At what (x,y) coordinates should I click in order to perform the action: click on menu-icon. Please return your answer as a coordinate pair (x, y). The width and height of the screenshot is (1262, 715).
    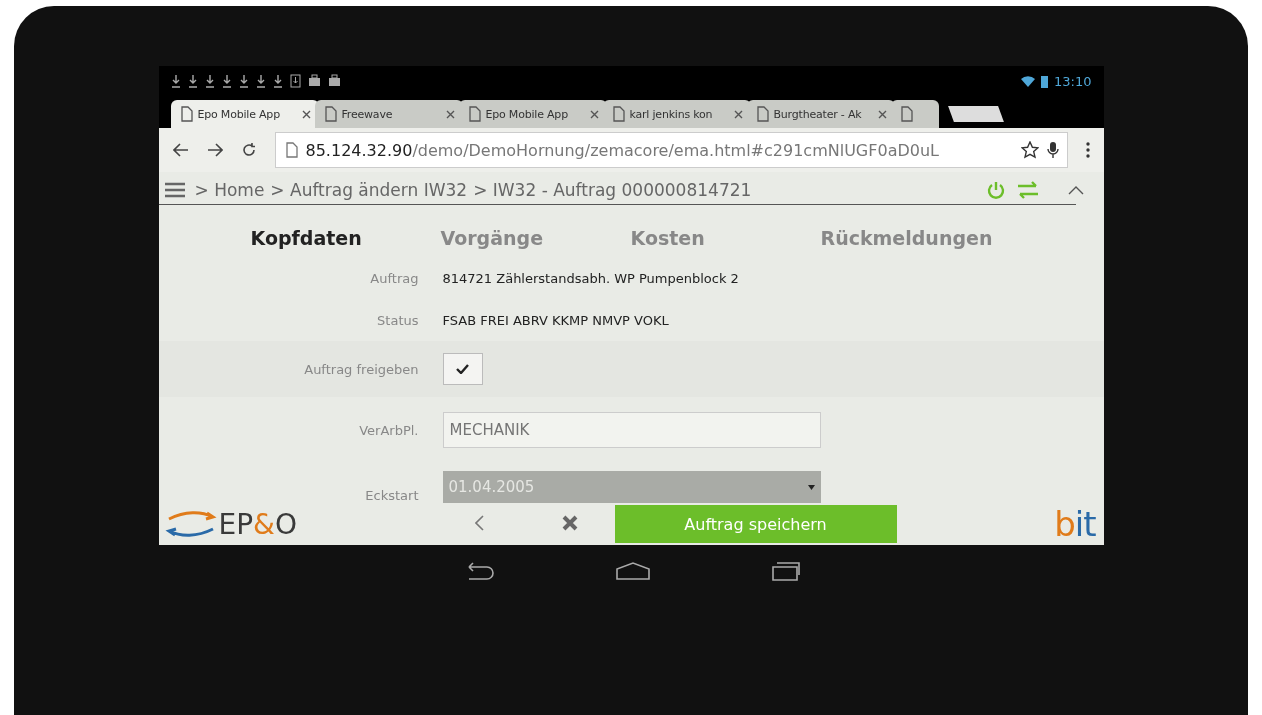
    Looking at the image, I should click on (174, 190).